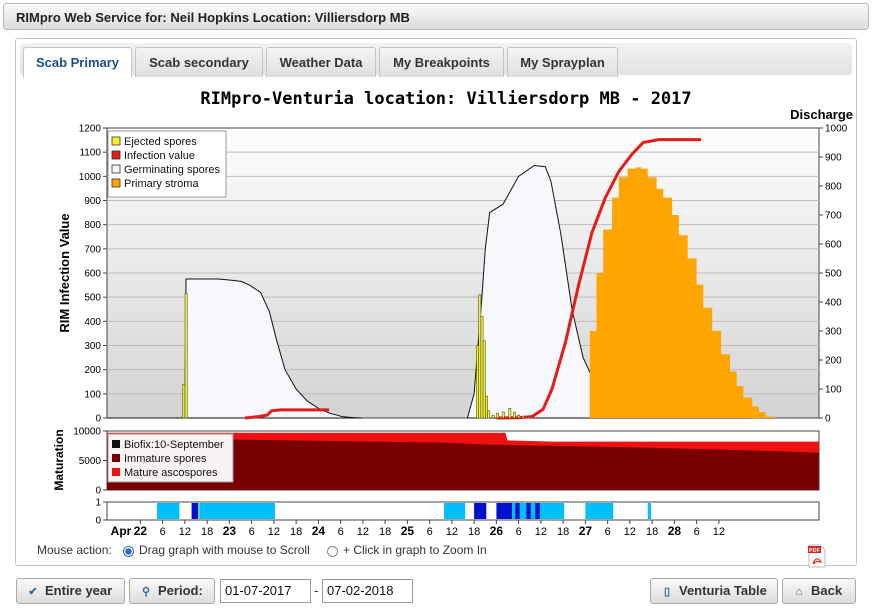 This screenshot has height=613, width=874. What do you see at coordinates (367, 591) in the screenshot?
I see `date-to-input: 07-02-2018` at bounding box center [367, 591].